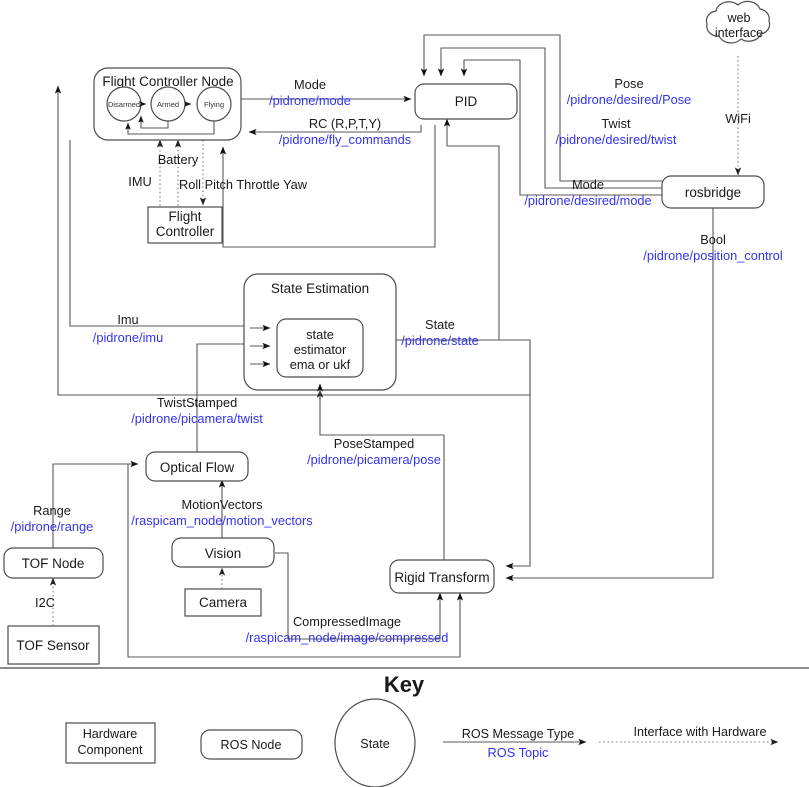 This screenshot has height=787, width=809. Describe the element at coordinates (310, 84) in the screenshot. I see `label-mode-msg: Mode` at that location.